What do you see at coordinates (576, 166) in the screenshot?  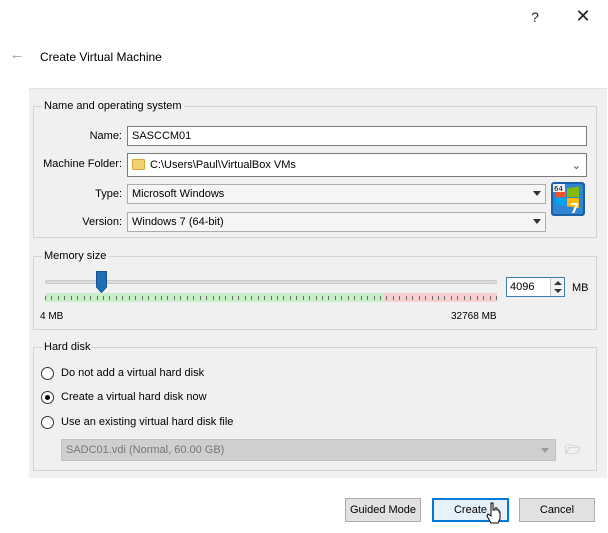 I see `chevron-down-icon: ⌄` at bounding box center [576, 166].